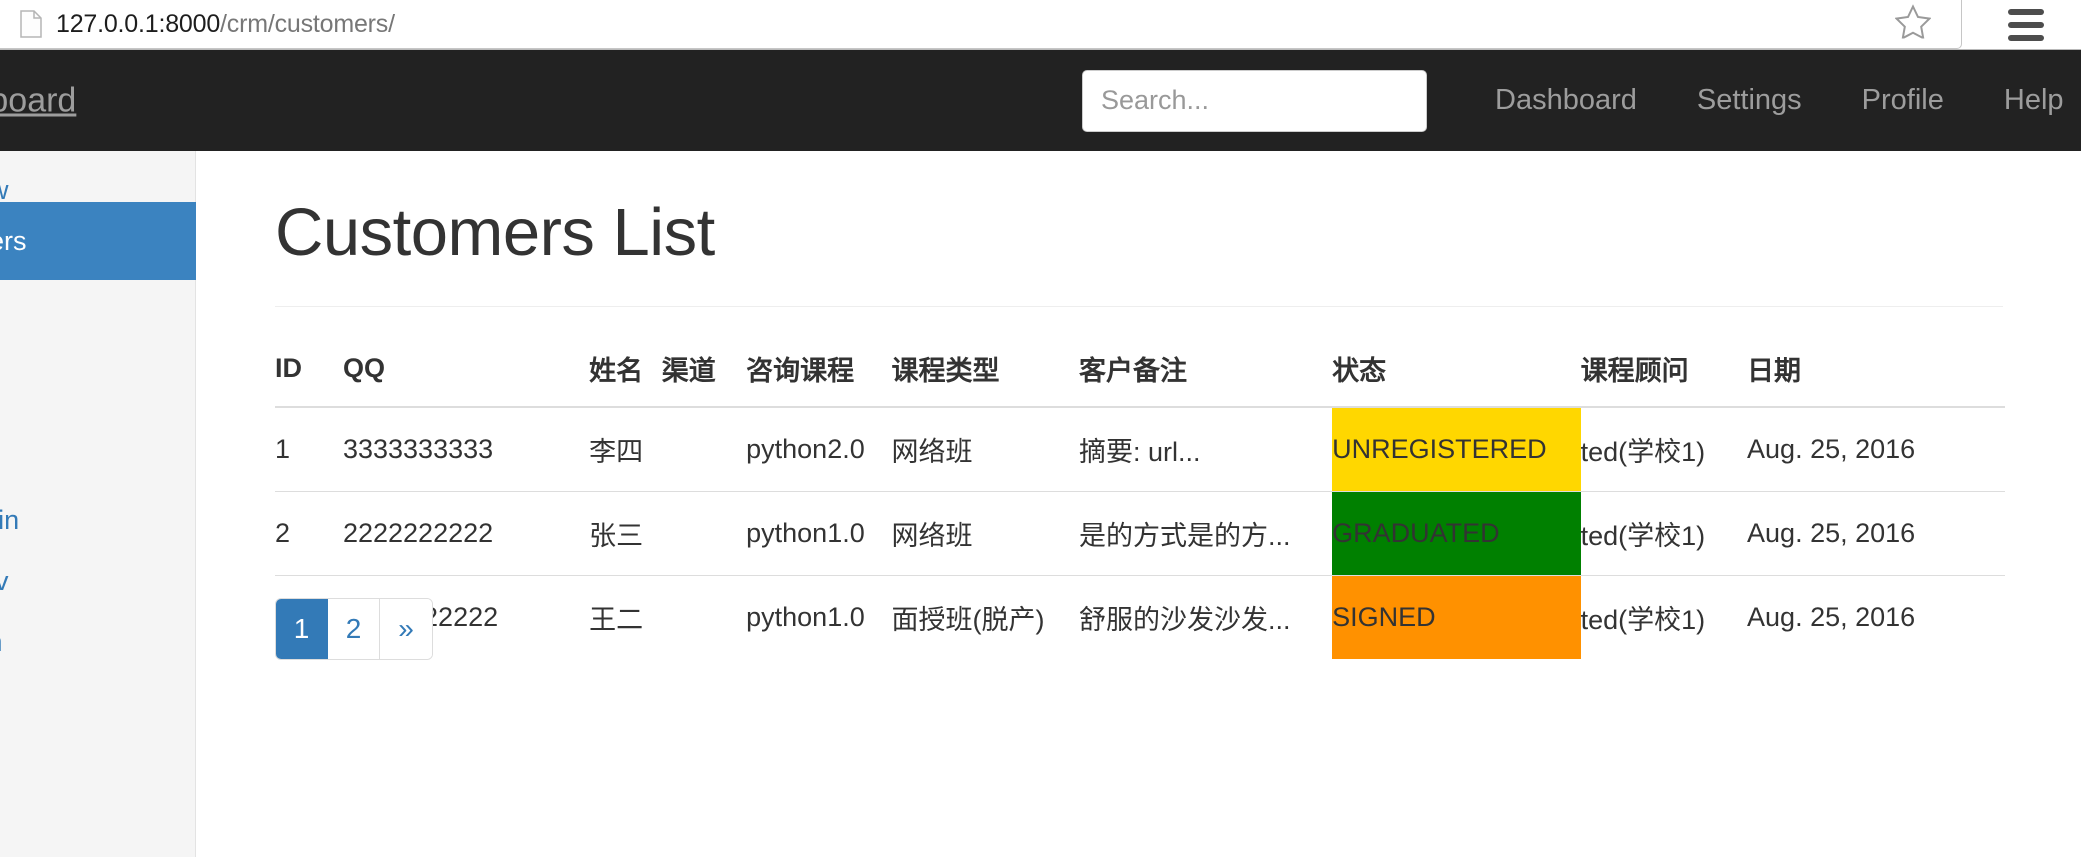 The width and height of the screenshot is (2081, 857). I want to click on table-header-row: ID QQ 姓名 渠道 咨询课程 课程类型 客户备注 状态 课程顾问 日期, so click(1140, 369).